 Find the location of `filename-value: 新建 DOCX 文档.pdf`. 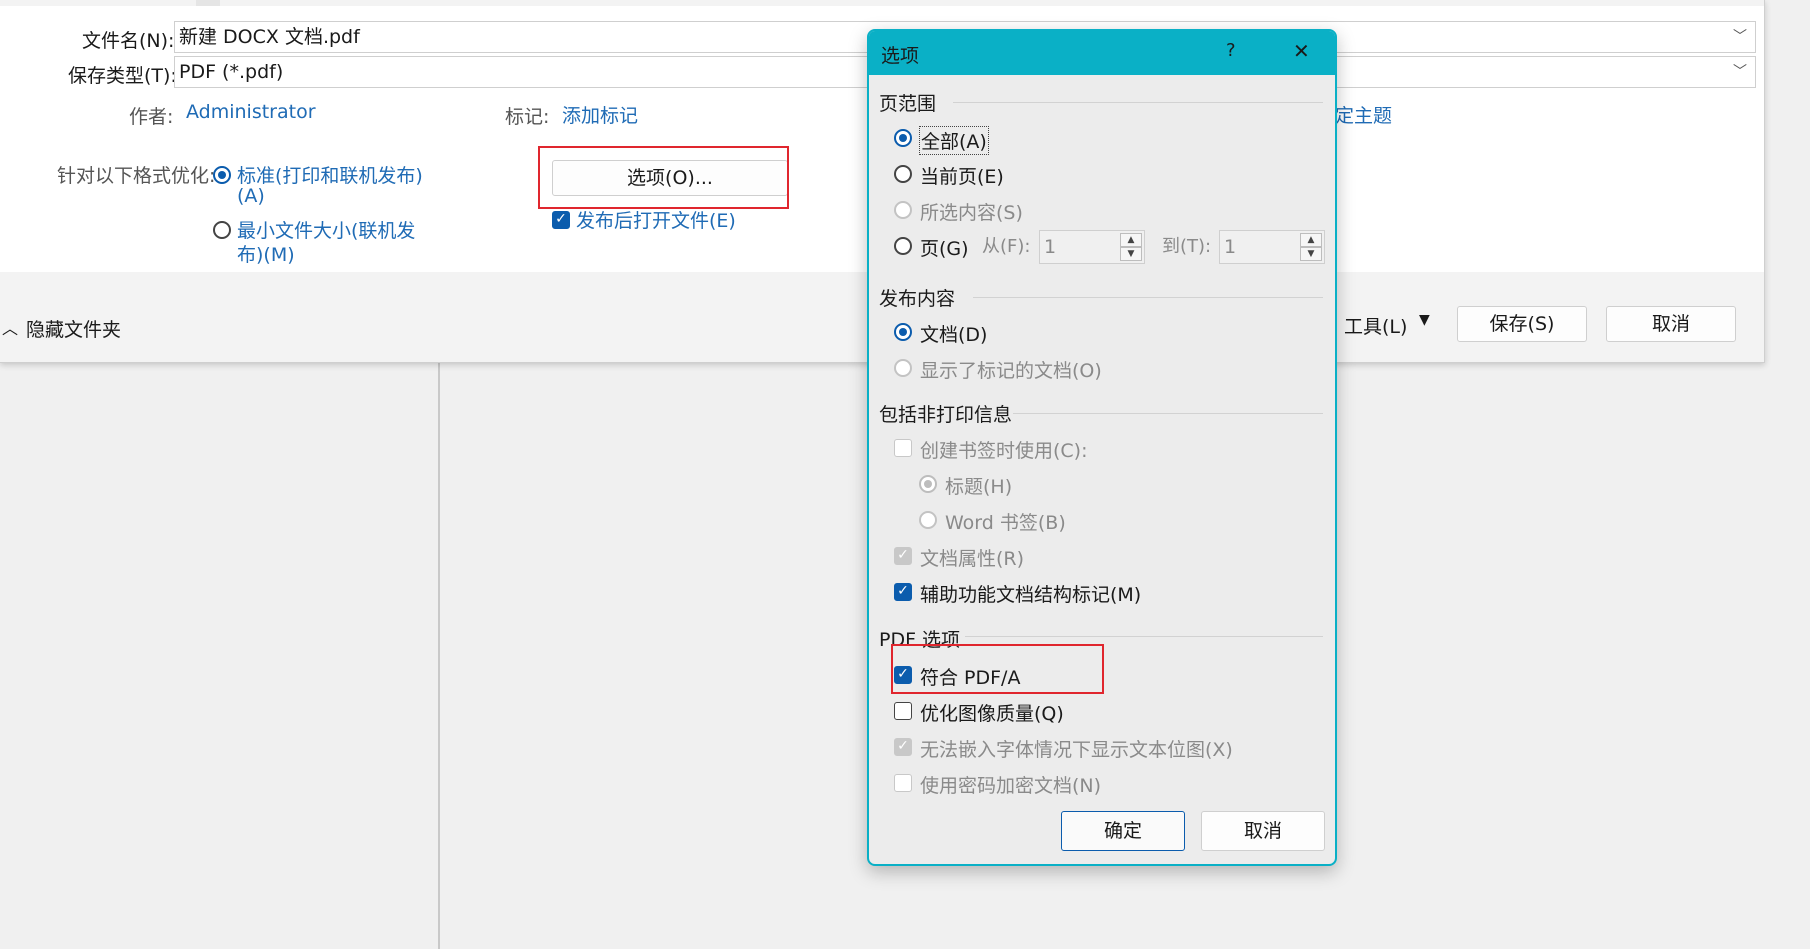

filename-value: 新建 DOCX 文档.pdf is located at coordinates (269, 37).